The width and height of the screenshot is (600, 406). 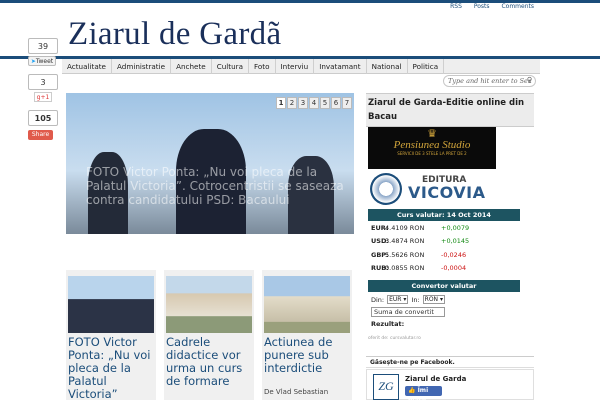 I want to click on facebook-page-name: Ziarul de Garda, so click(x=435, y=379).